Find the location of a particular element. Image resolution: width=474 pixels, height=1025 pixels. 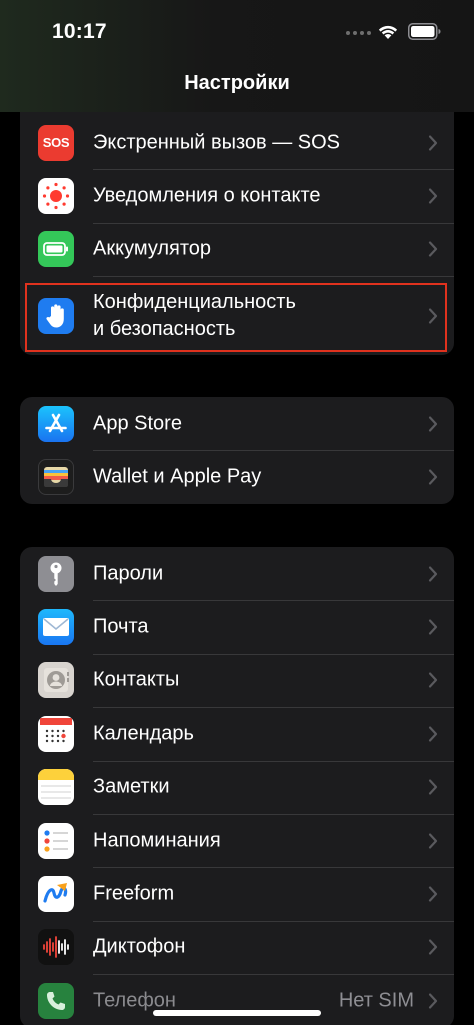

settings-row-calendar: Календарь is located at coordinates (237, 733).